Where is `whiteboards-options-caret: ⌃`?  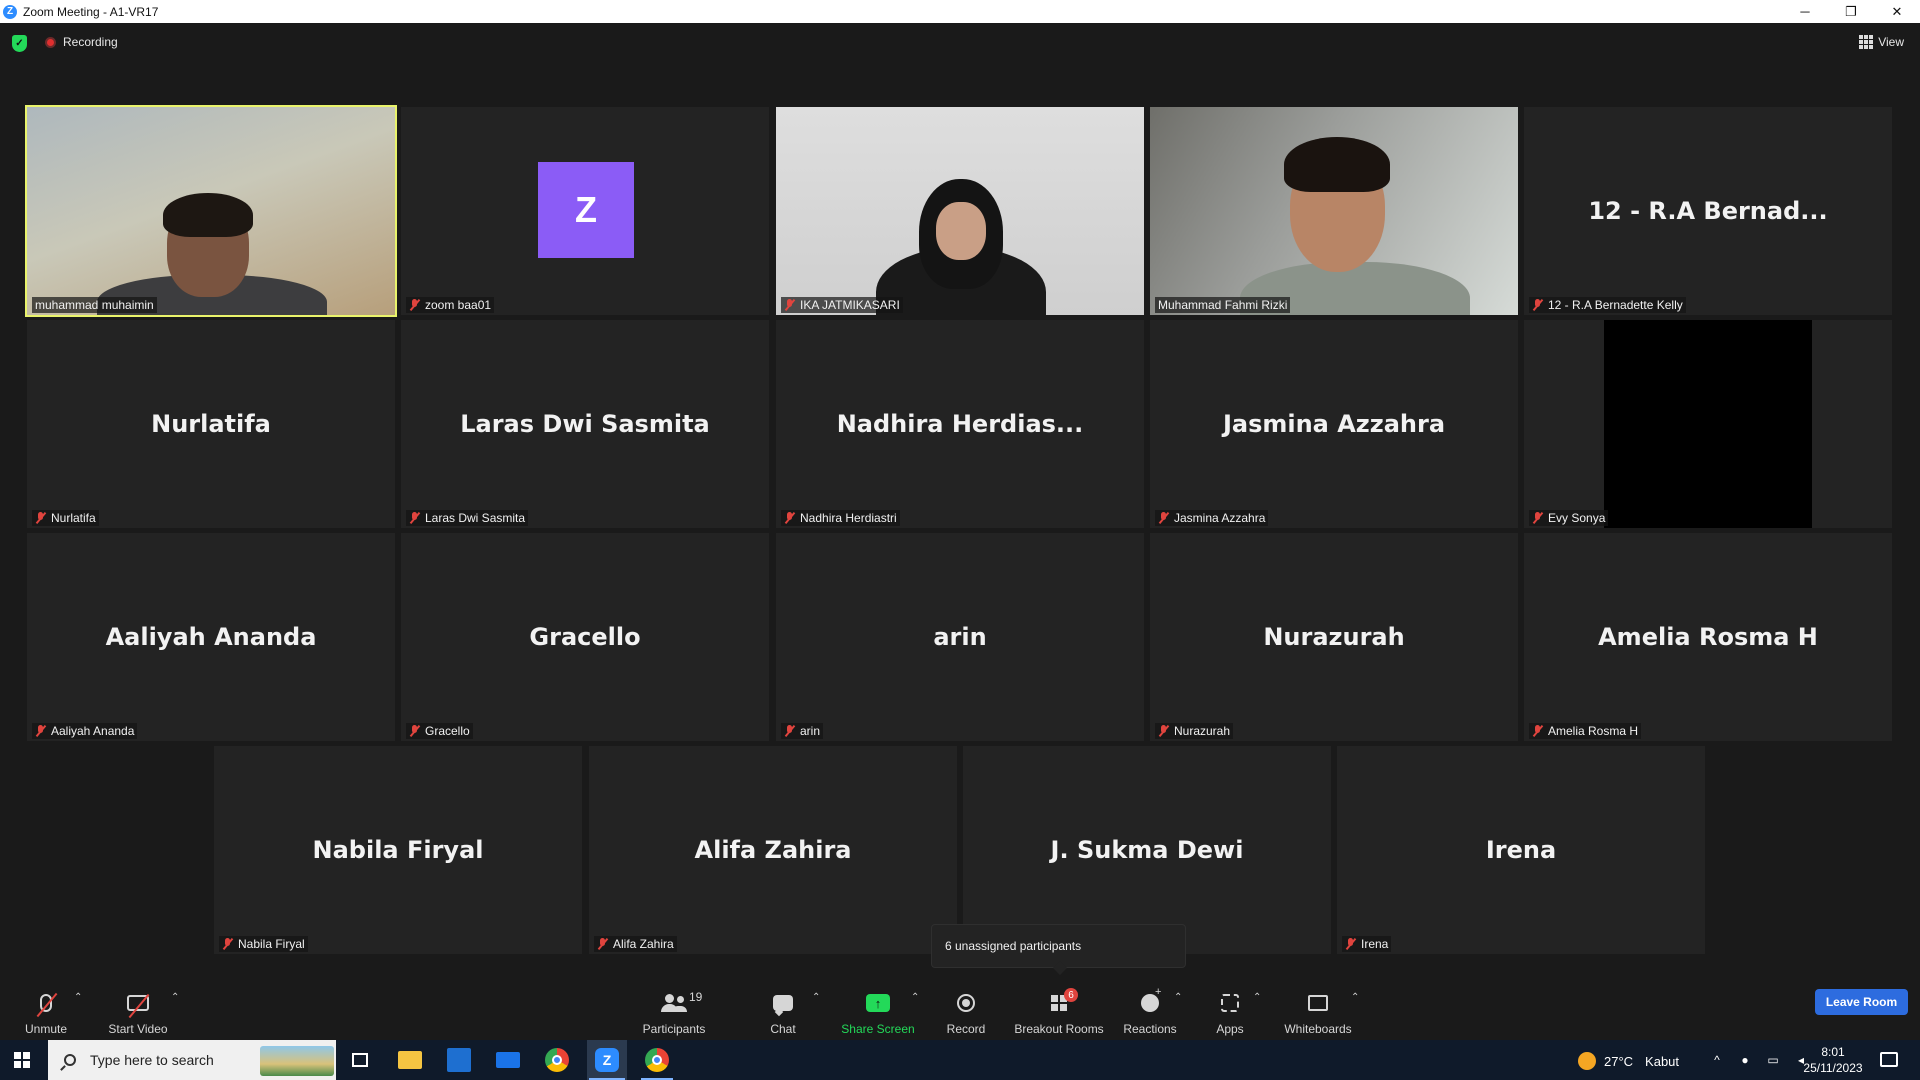 whiteboards-options-caret: ⌃ is located at coordinates (1355, 997).